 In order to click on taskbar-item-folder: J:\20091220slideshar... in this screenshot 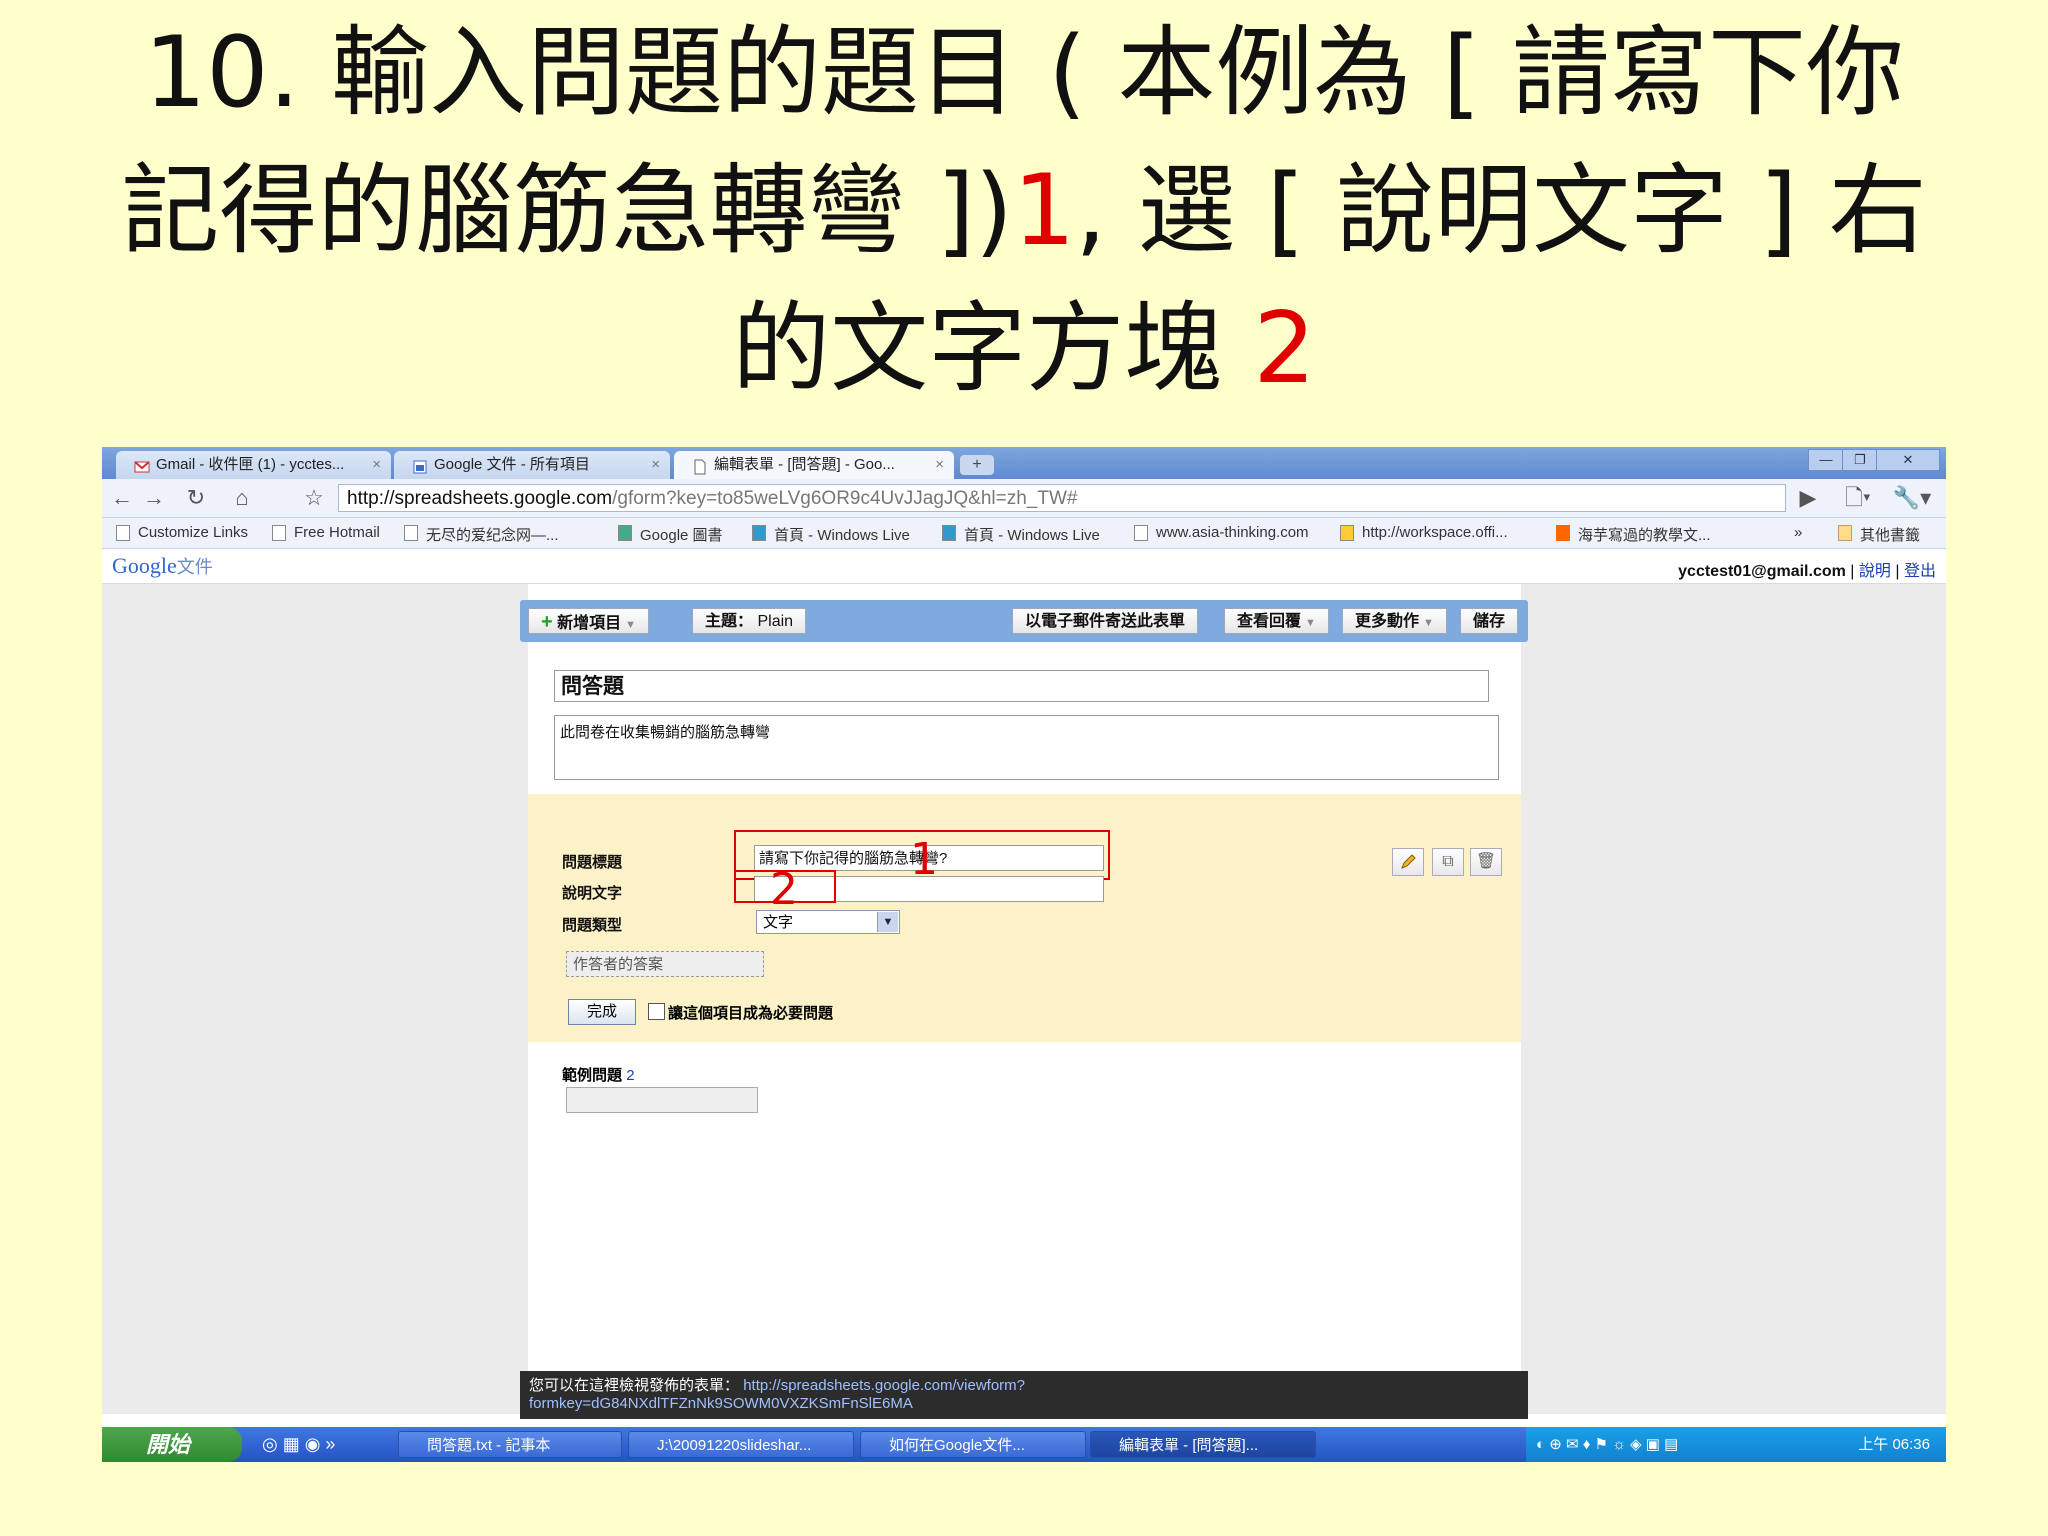, I will do `click(741, 1444)`.